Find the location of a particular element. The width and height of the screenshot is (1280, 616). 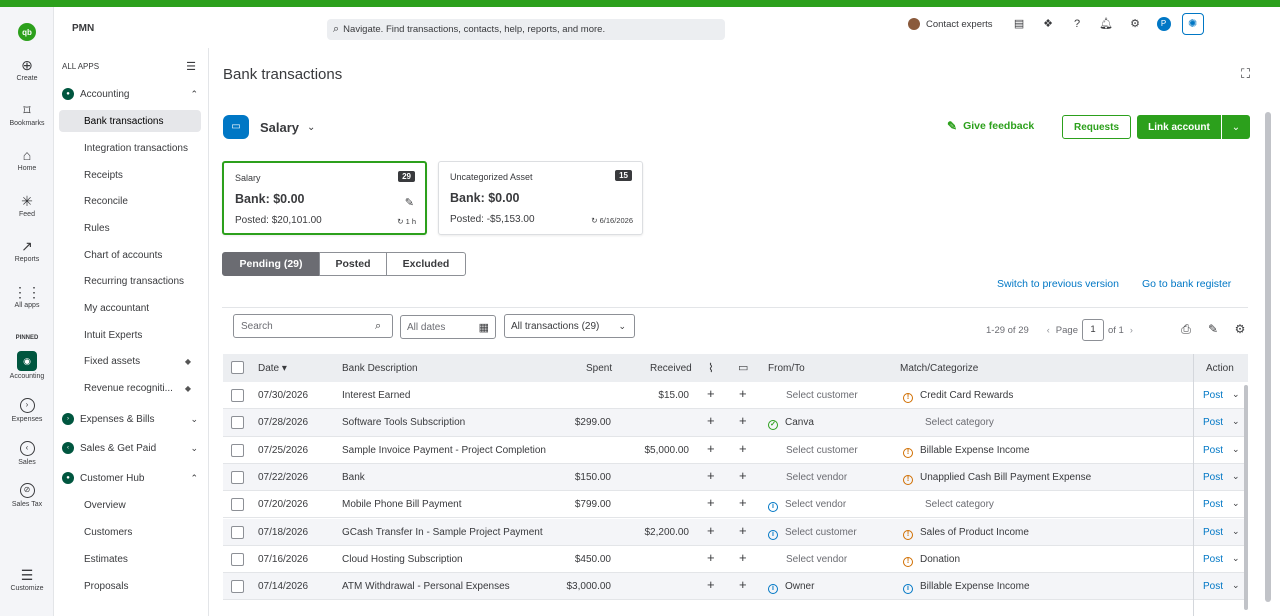

link-account-button: Link account is located at coordinates (1179, 127).